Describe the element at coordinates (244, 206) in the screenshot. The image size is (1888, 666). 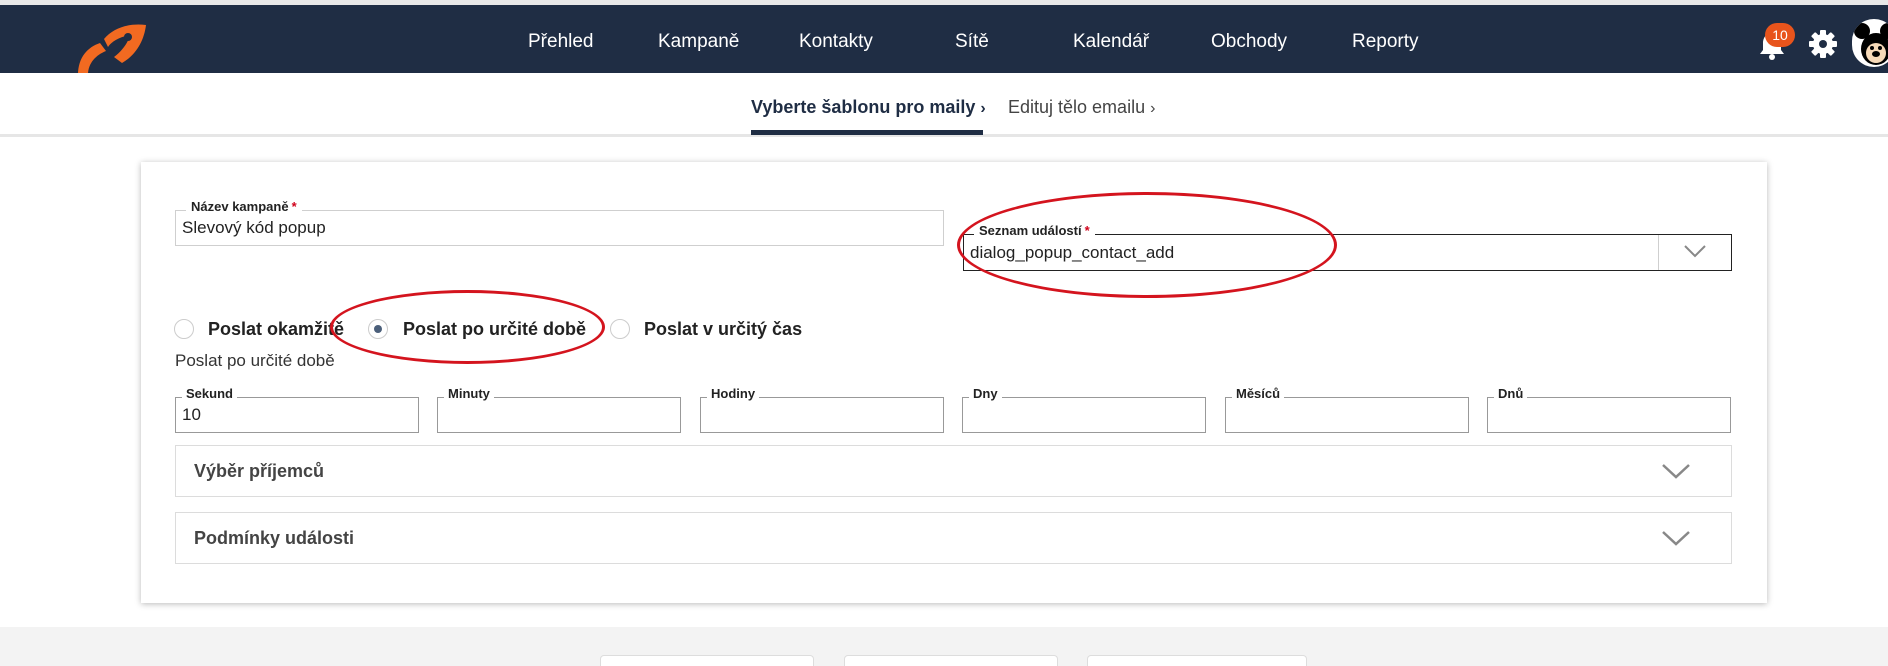
I see `campaign-name-label: Název kampaně *` at that location.